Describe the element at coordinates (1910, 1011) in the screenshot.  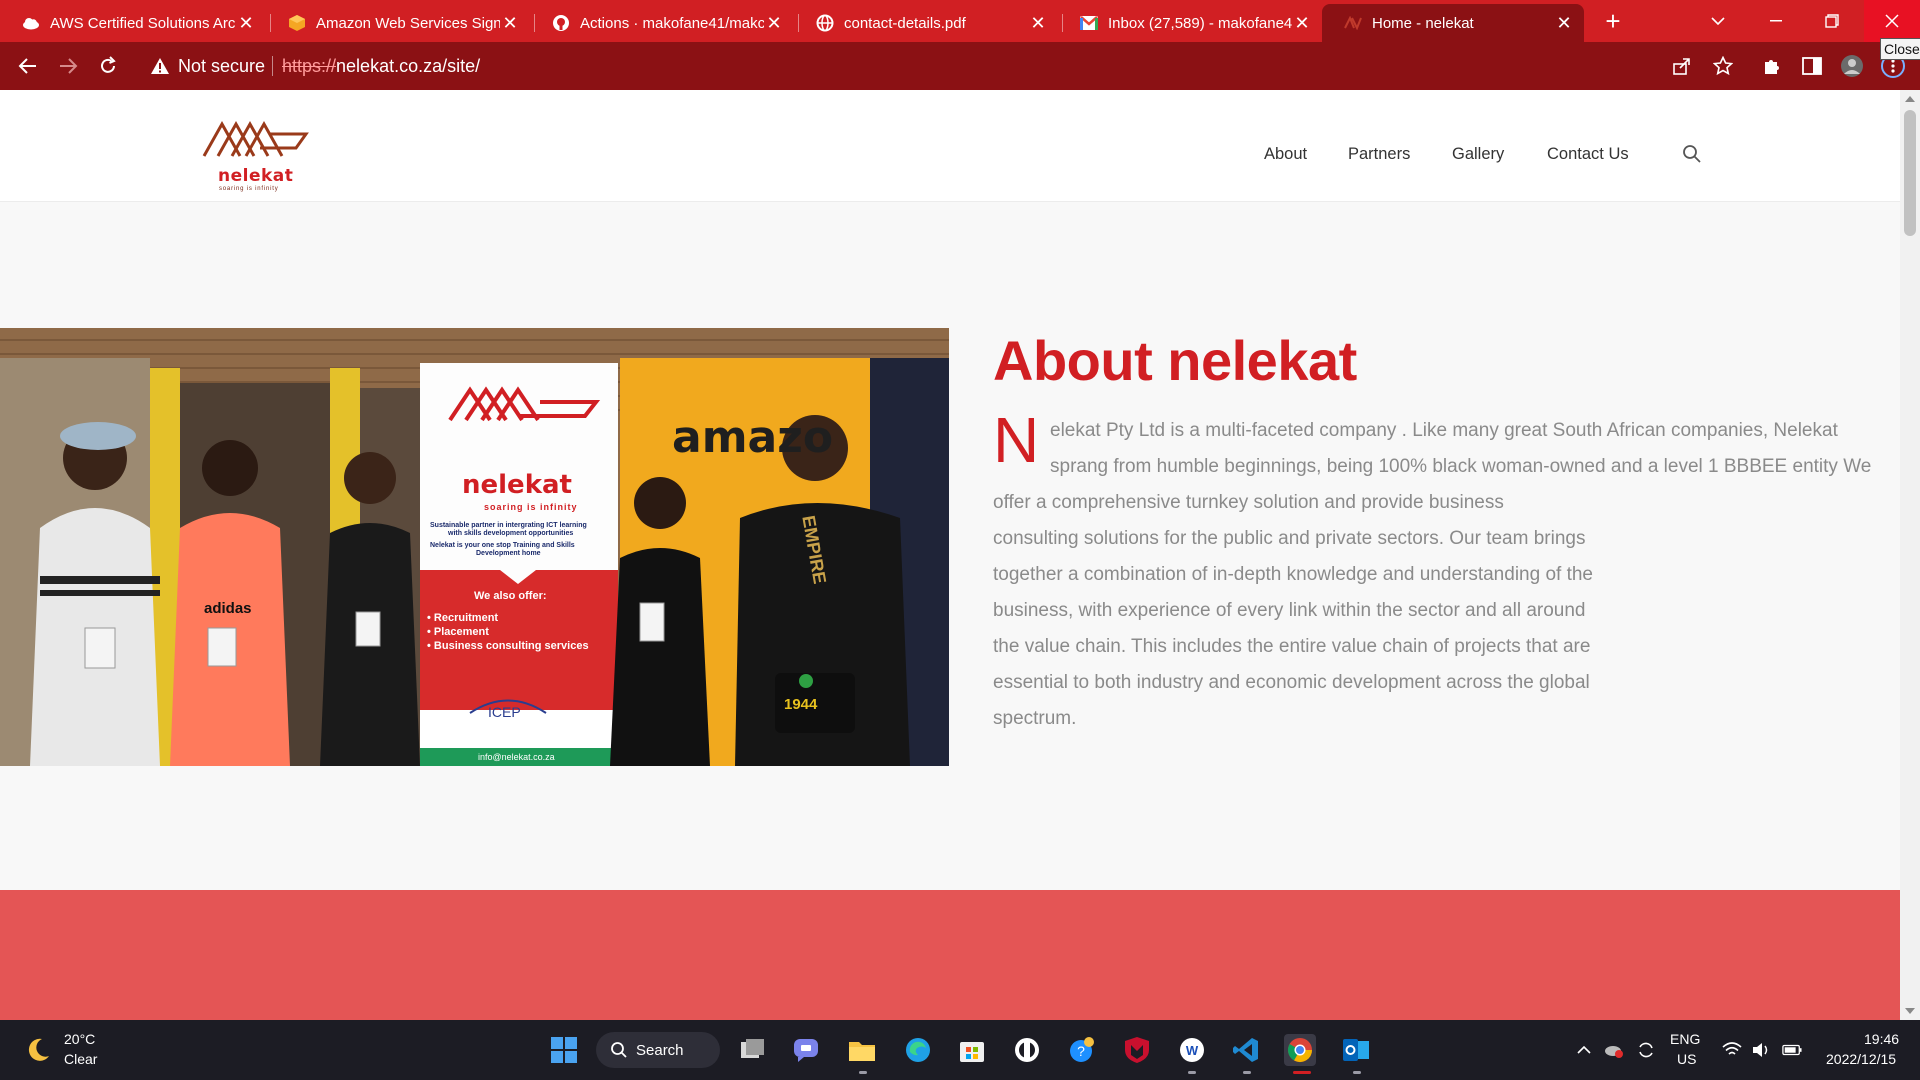
I see `scroll-down-arrow-icon` at that location.